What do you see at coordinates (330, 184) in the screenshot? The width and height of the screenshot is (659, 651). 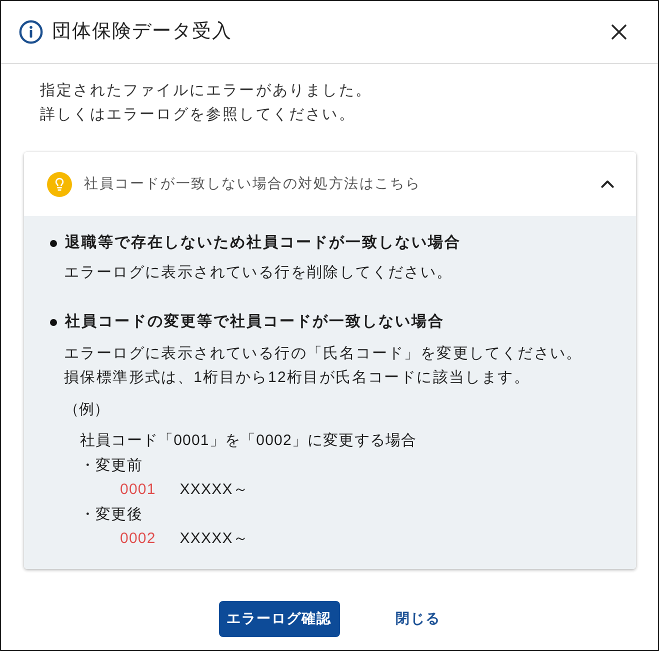 I see `accordion-header: 社員コードが一致しない場合の対処方法はこちら` at bounding box center [330, 184].